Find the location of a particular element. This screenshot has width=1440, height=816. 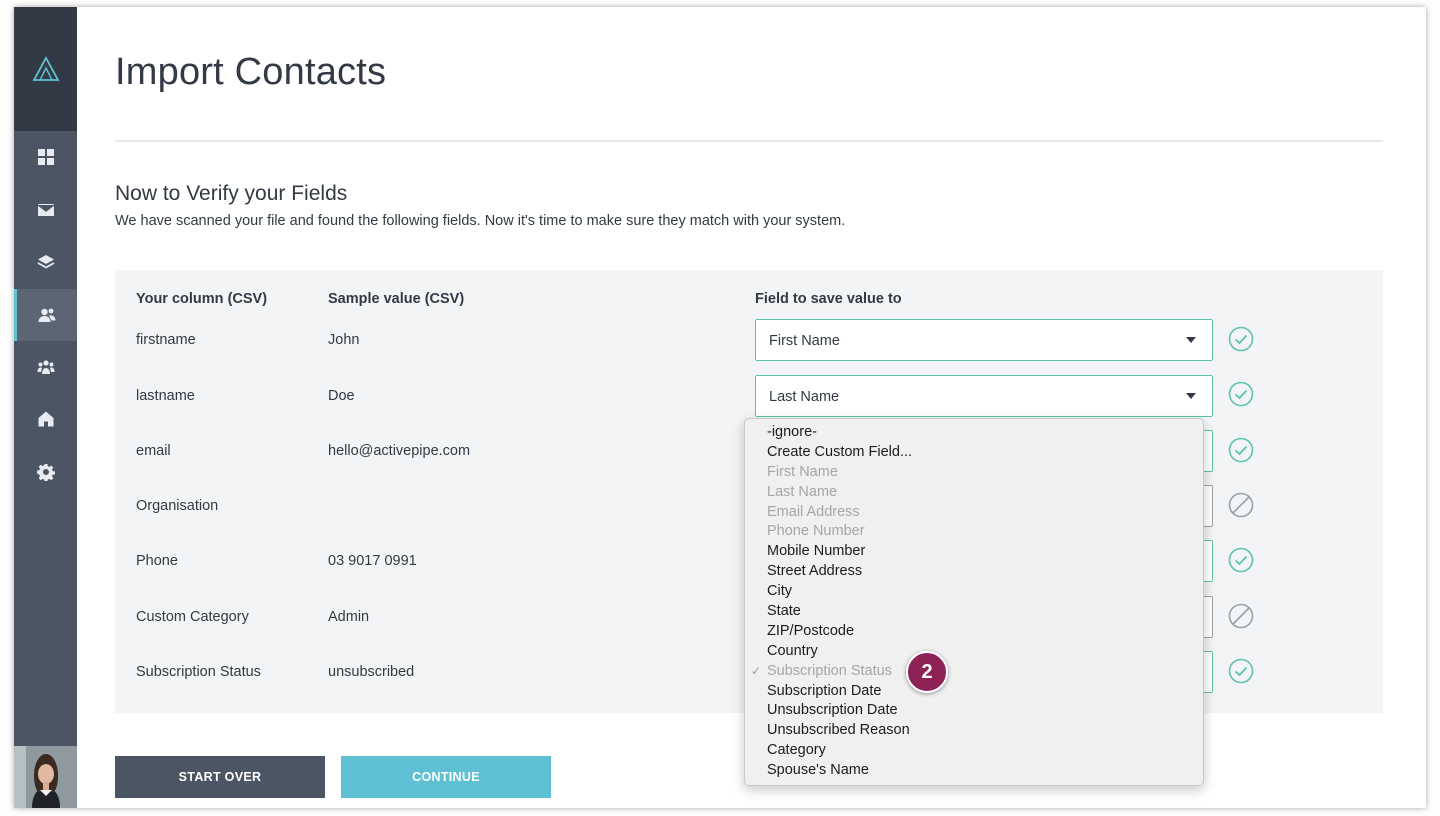

team-icon is located at coordinates (45, 367).